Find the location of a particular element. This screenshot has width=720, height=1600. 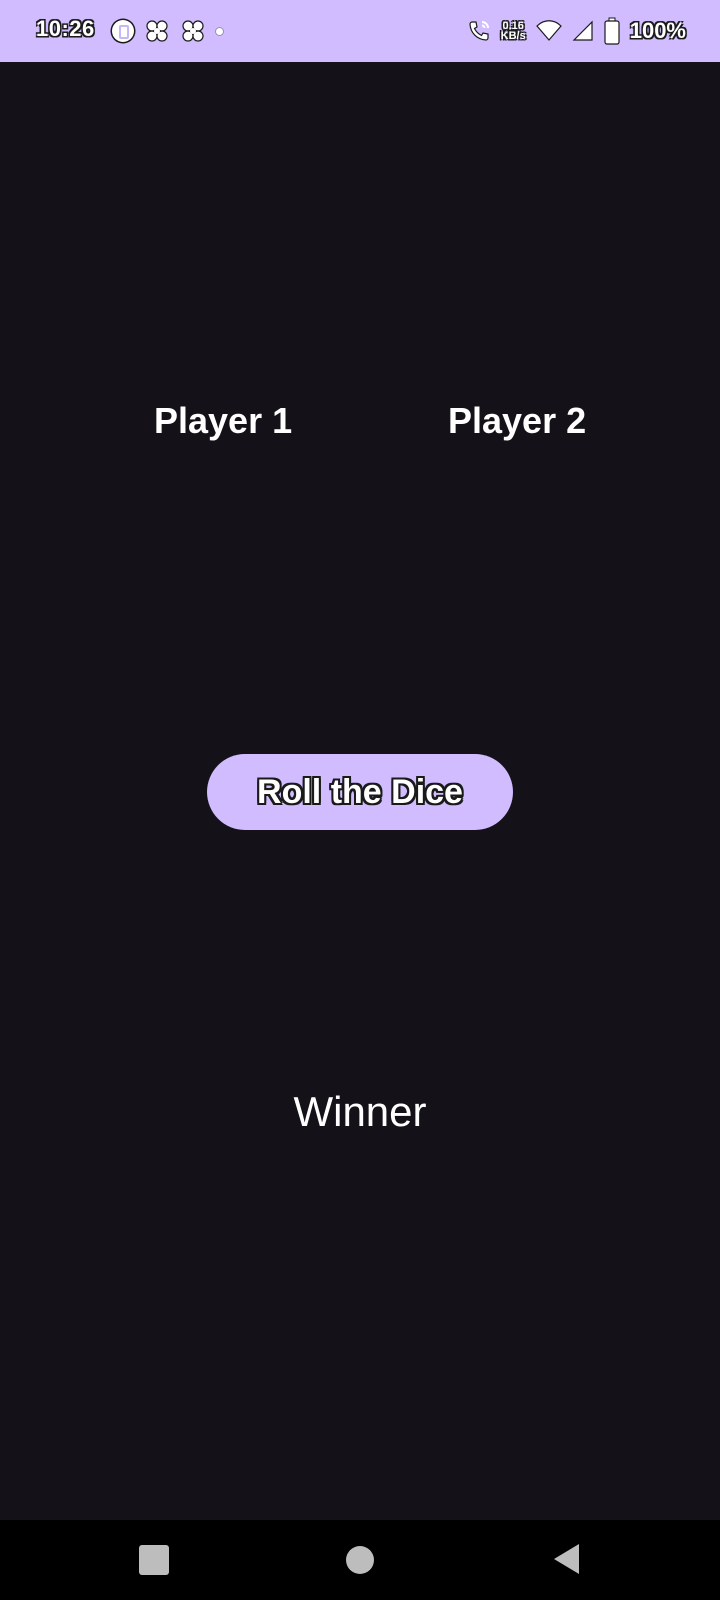

notification-icons is located at coordinates (167, 31).